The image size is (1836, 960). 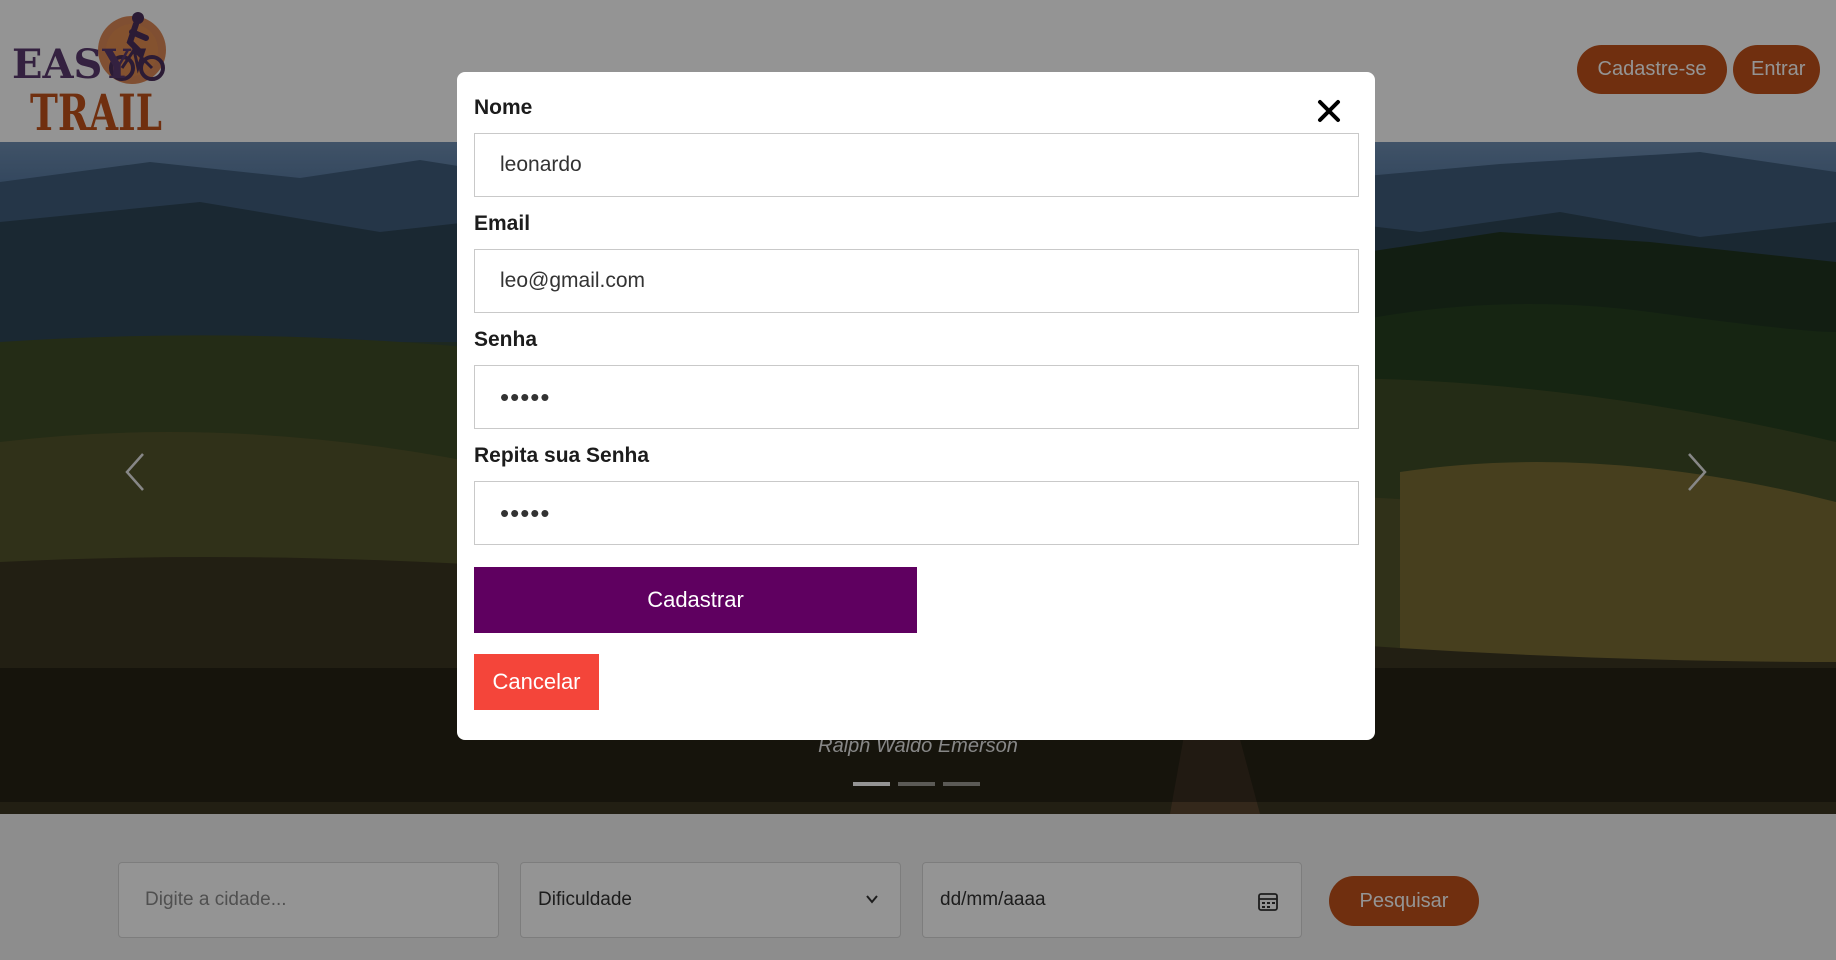 I want to click on close-modal-button, so click(x=1329, y=111).